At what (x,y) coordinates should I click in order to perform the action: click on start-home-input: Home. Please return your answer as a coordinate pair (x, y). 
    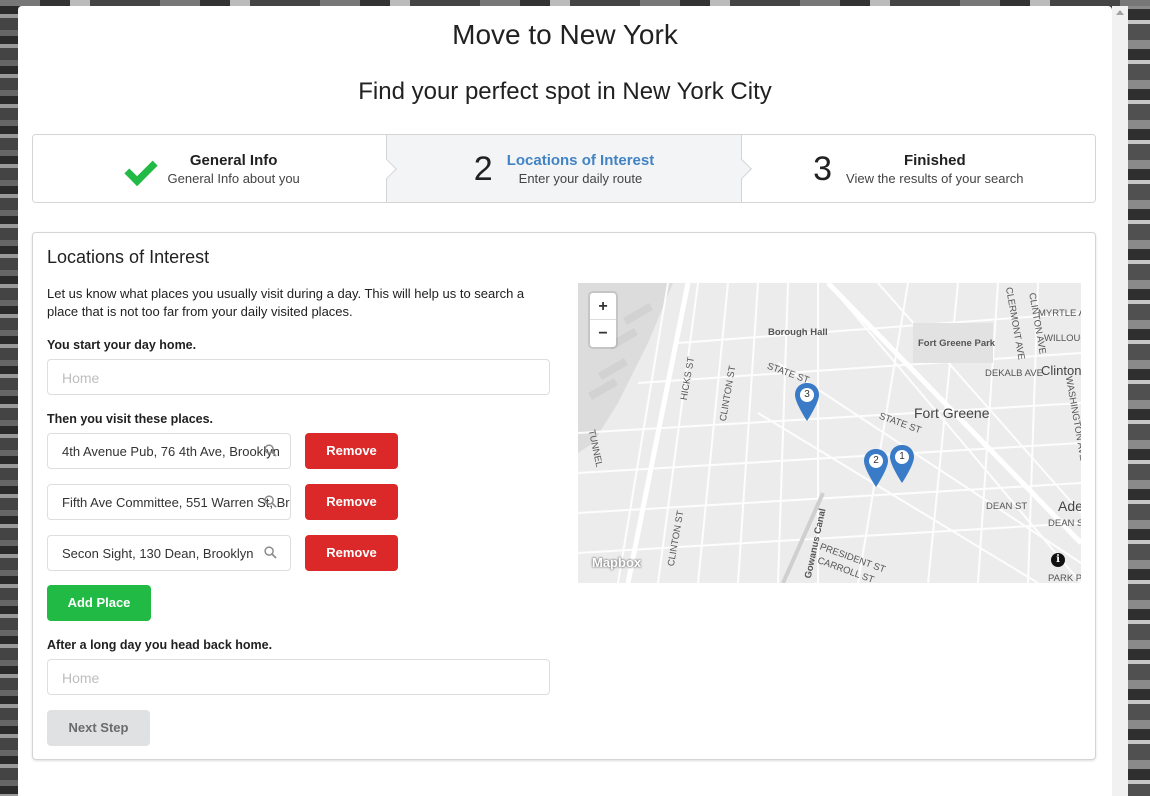
    Looking at the image, I should click on (298, 377).